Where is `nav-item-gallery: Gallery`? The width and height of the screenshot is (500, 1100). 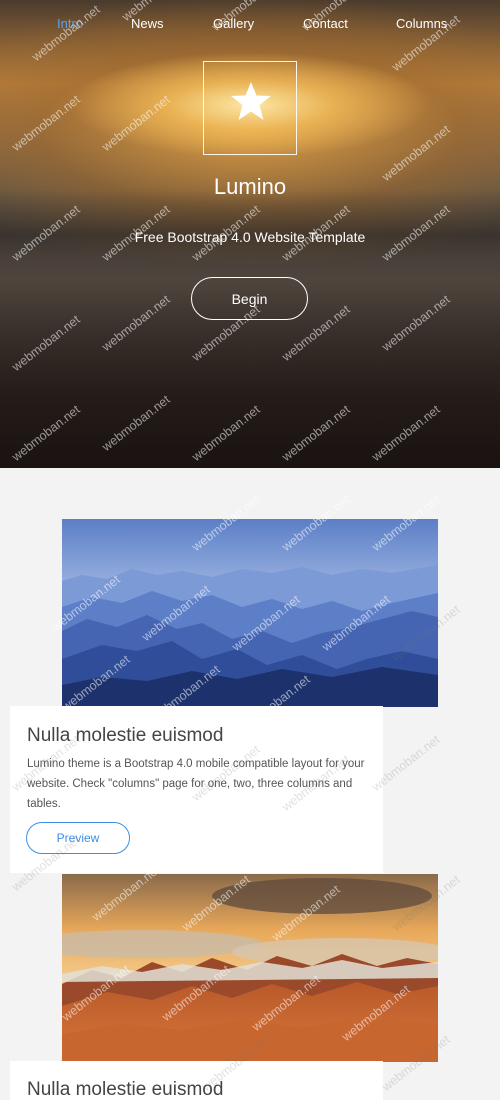
nav-item-gallery: Gallery is located at coordinates (233, 23).